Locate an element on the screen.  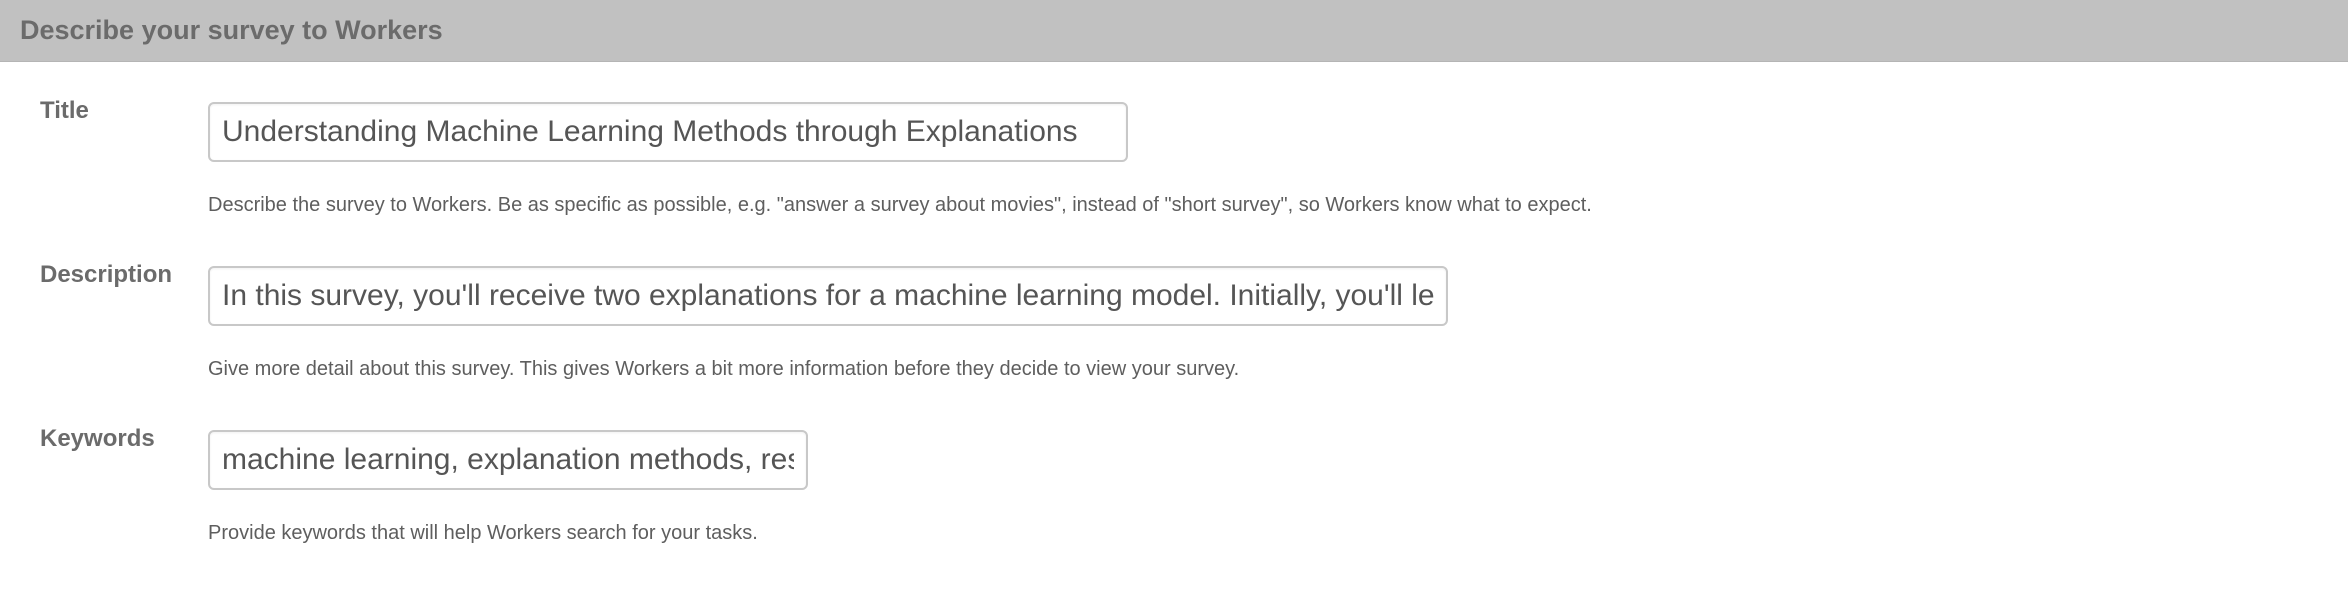
keywords-input is located at coordinates (508, 460).